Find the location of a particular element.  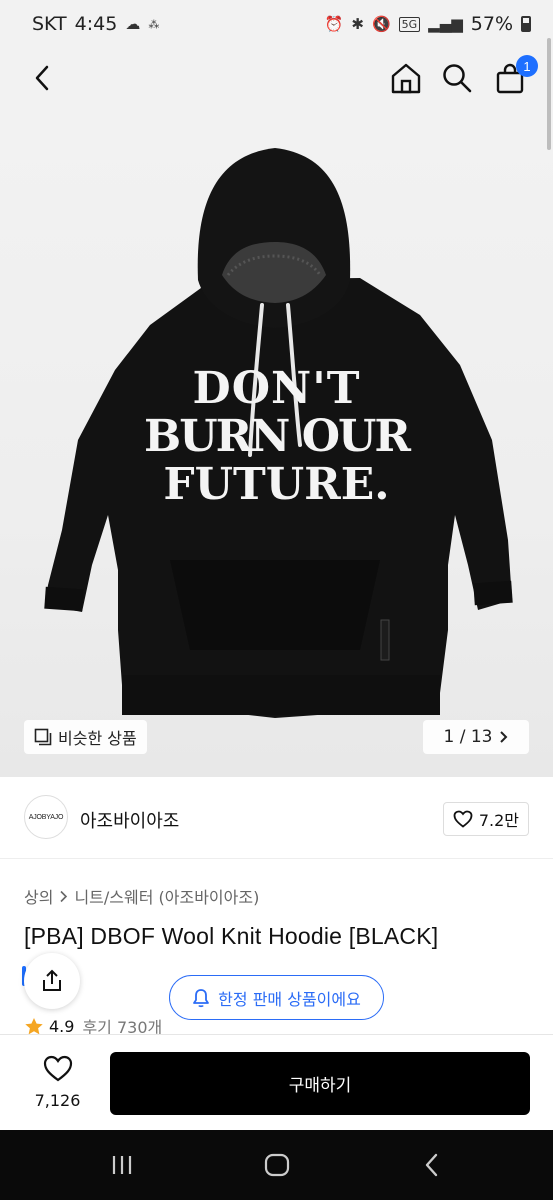

search-button is located at coordinates (457, 78).